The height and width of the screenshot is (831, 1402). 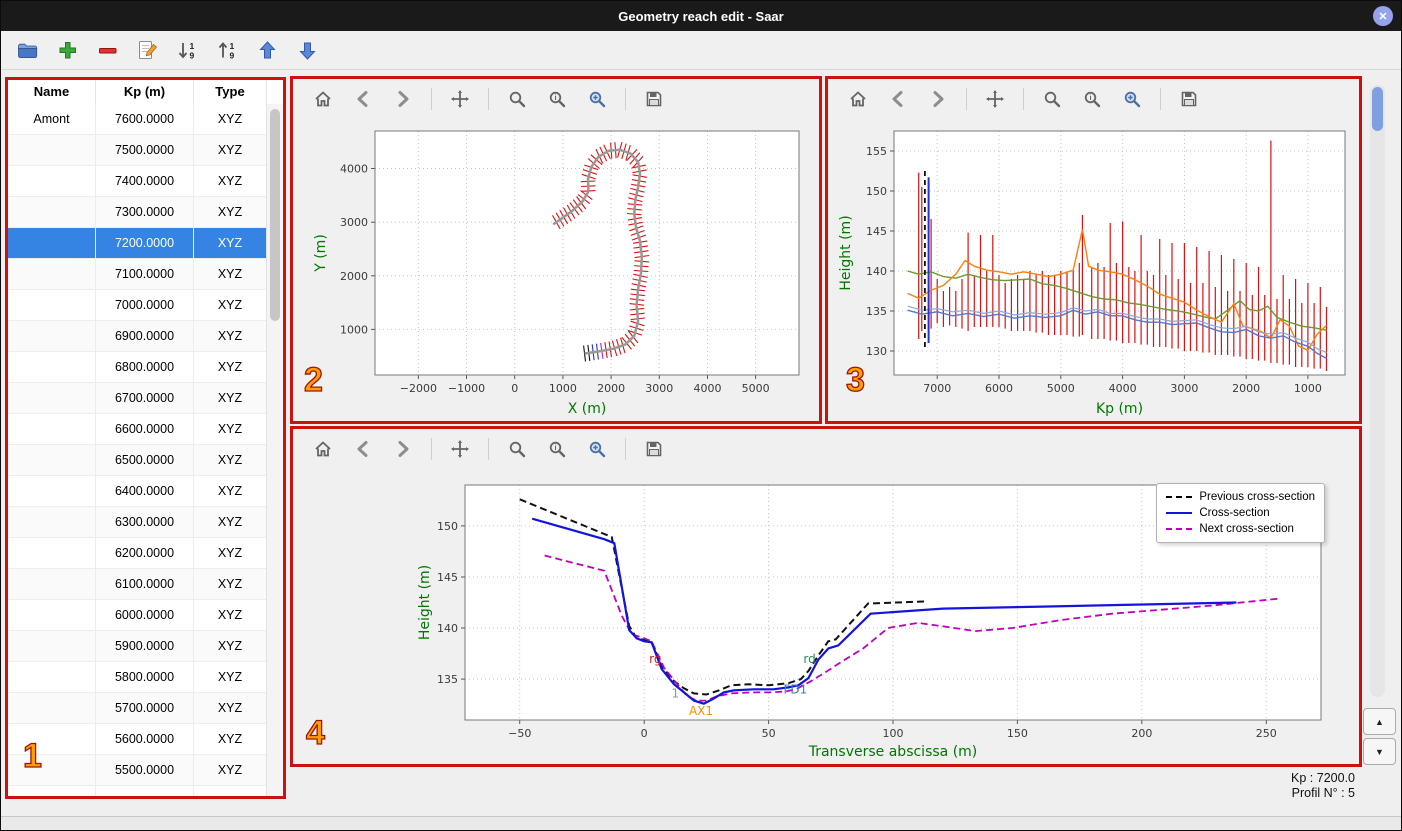 What do you see at coordinates (1377, 391) in the screenshot?
I see `vertical-scrollbar` at bounding box center [1377, 391].